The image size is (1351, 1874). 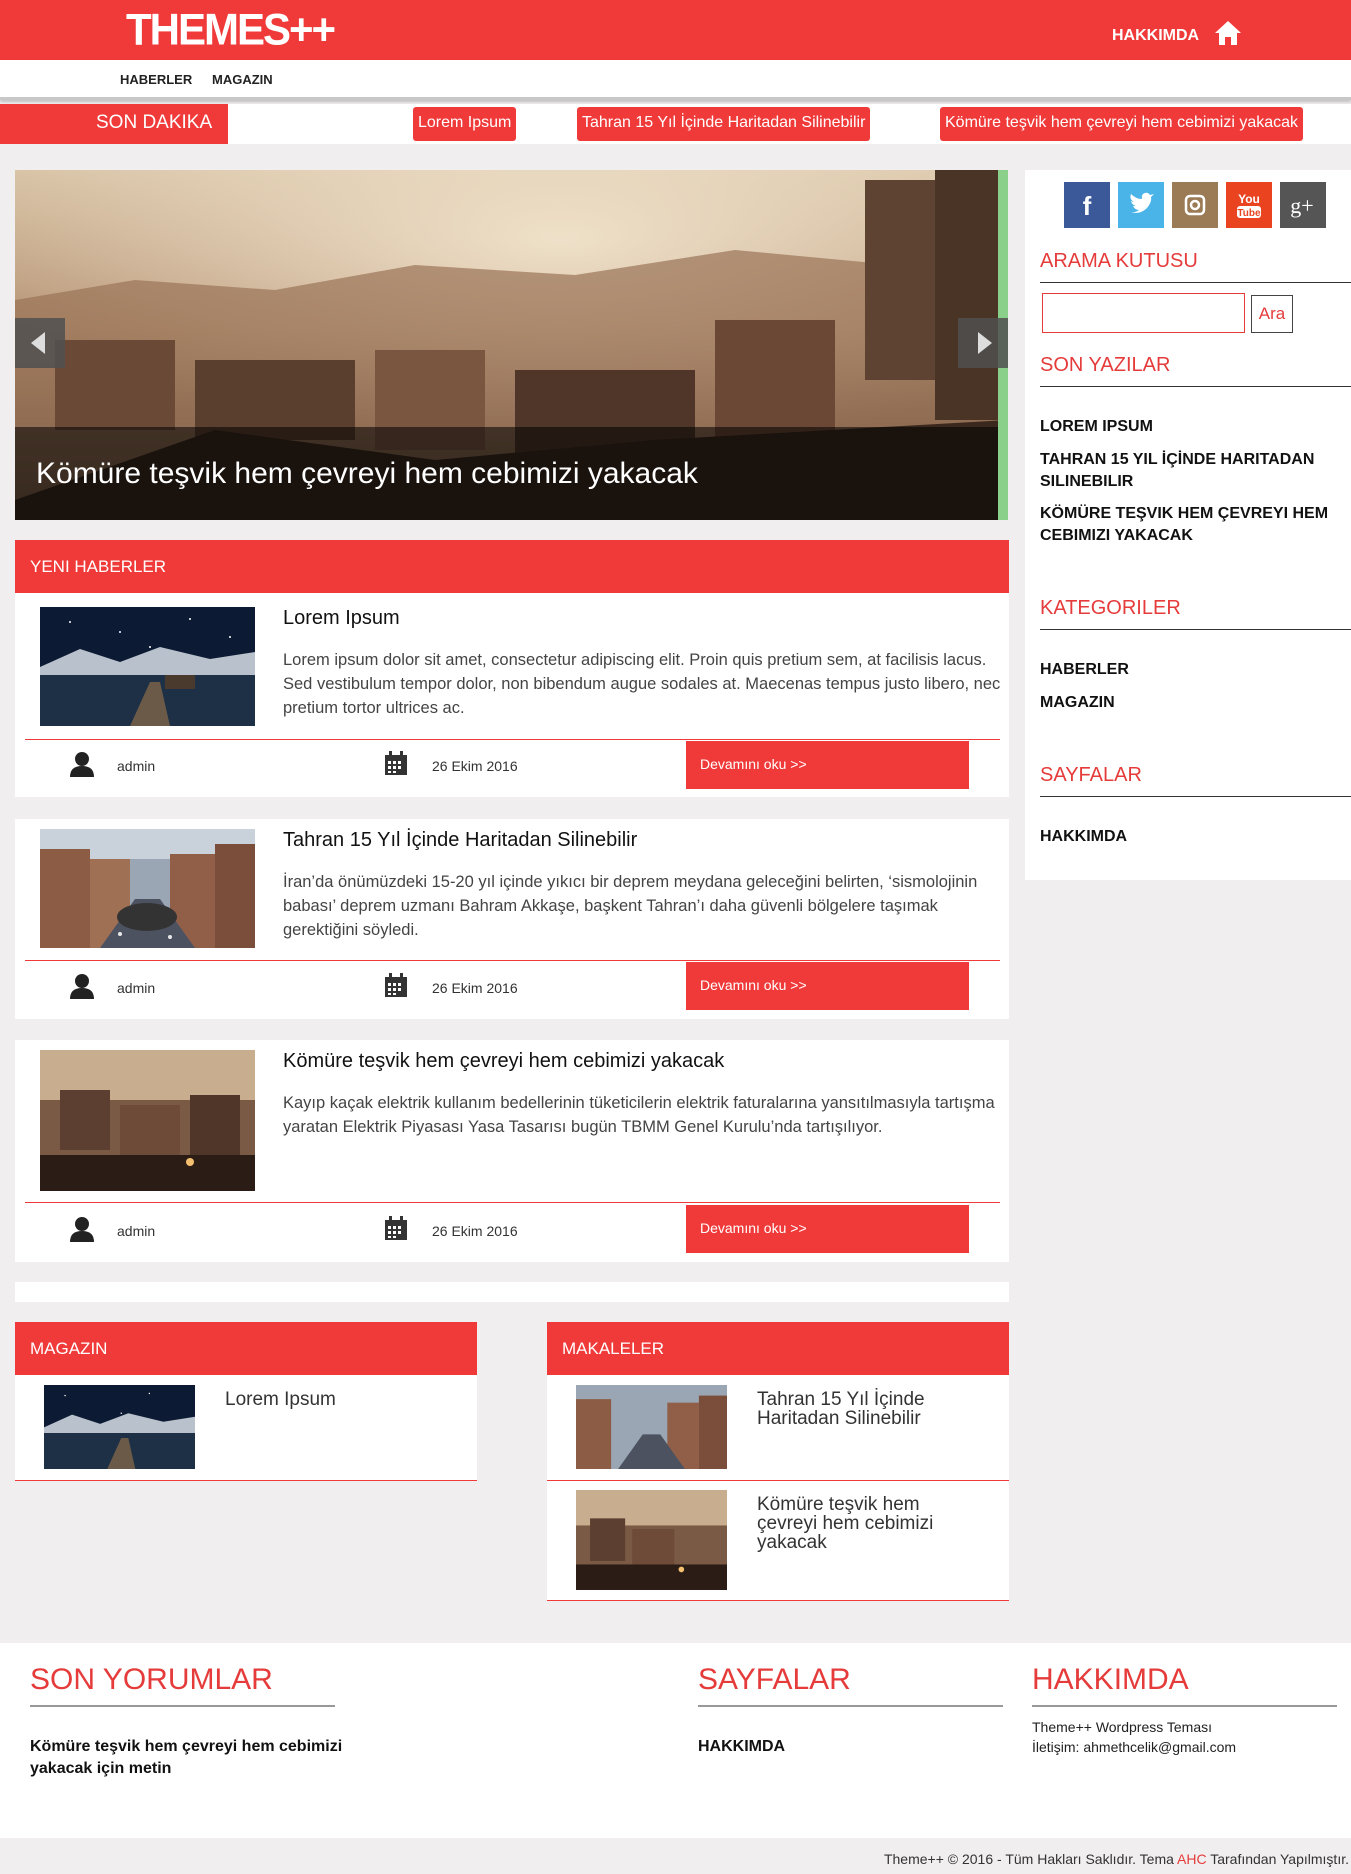 What do you see at coordinates (1249, 199) in the screenshot?
I see `svg-text: You` at bounding box center [1249, 199].